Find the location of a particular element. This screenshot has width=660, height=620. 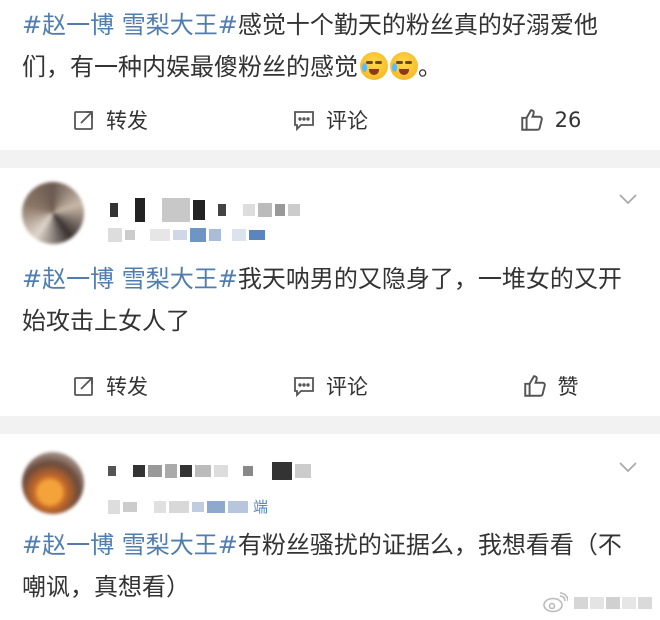

timestamp-blurred is located at coordinates (186, 235).